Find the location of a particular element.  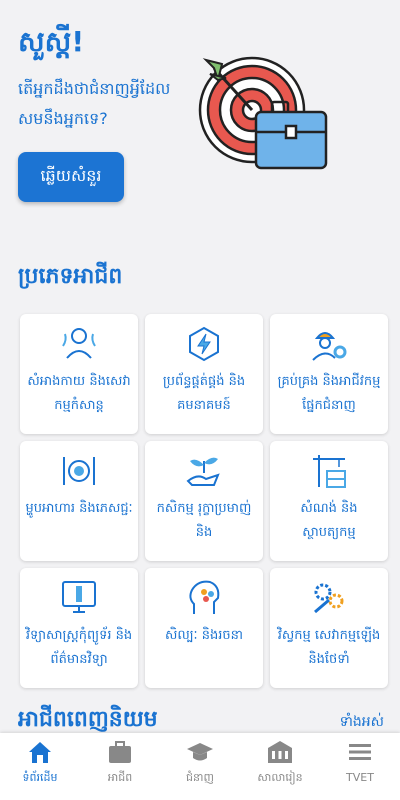

electric-chip-icon is located at coordinates (204, 344).